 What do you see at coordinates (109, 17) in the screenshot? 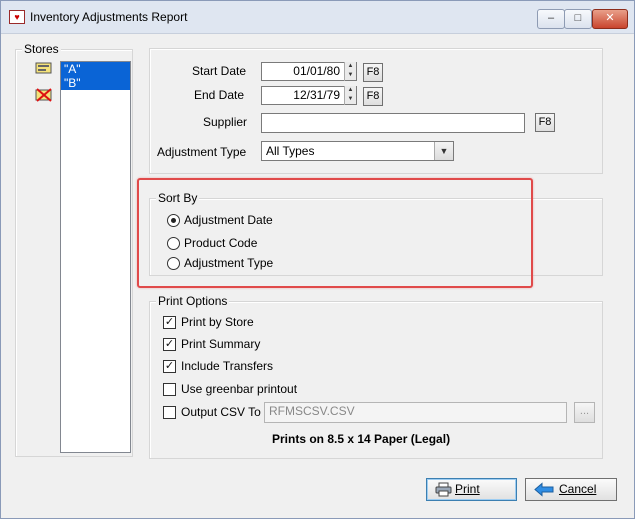
I see `window-title: Inventory Adjustments Report` at bounding box center [109, 17].